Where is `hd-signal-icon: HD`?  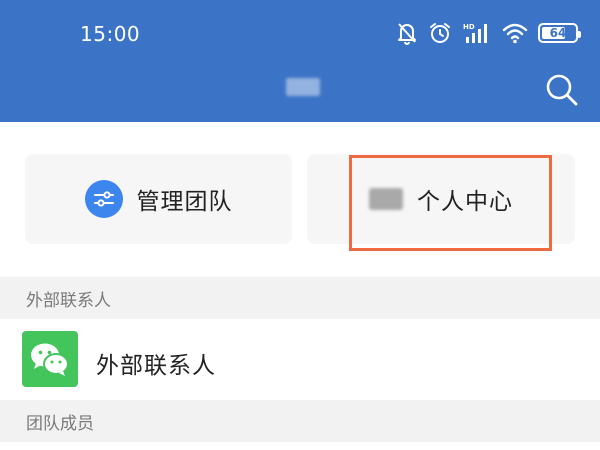 hd-signal-icon: HD is located at coordinates (475, 33).